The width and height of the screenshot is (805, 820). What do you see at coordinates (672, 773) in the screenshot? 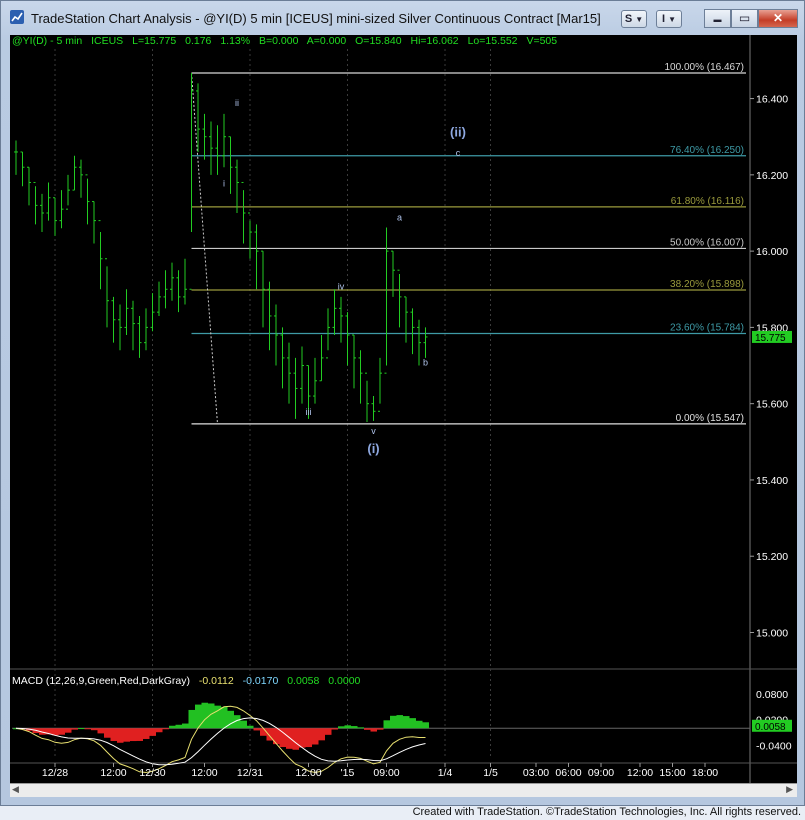
I see `time-tick-label: 15:00` at bounding box center [672, 773].